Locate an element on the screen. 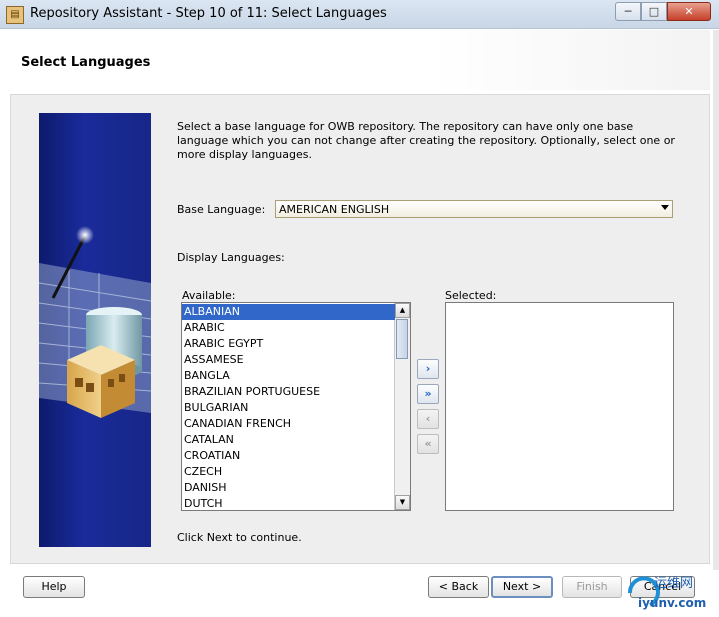 This screenshot has height=617, width=719. available-label: Available: is located at coordinates (209, 295).